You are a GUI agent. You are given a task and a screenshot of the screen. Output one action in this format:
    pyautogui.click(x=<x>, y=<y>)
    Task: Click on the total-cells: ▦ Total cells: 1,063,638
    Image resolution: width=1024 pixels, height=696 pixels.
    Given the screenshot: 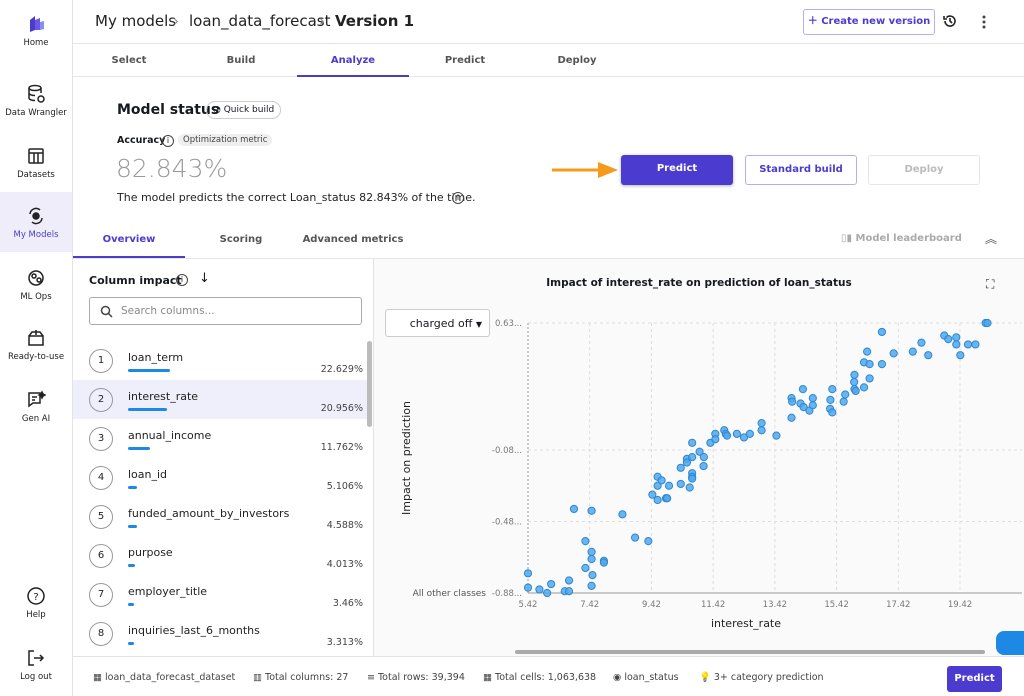 What is the action you would take?
    pyautogui.click(x=539, y=677)
    